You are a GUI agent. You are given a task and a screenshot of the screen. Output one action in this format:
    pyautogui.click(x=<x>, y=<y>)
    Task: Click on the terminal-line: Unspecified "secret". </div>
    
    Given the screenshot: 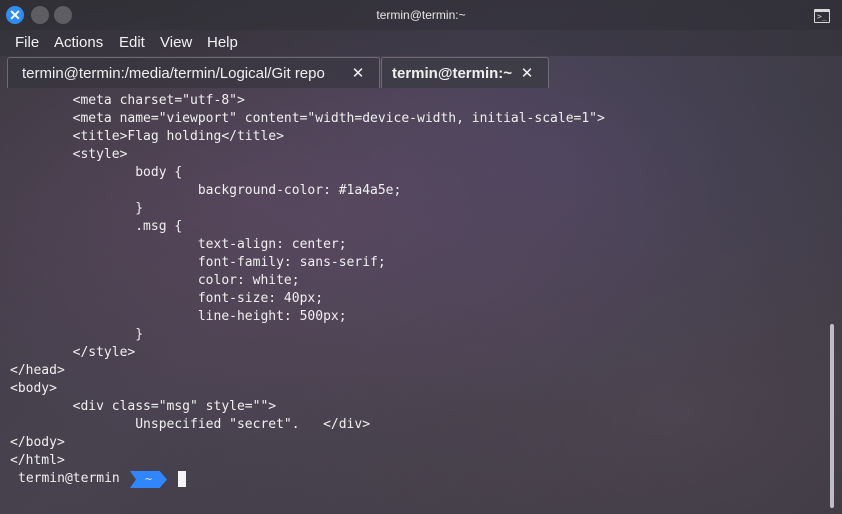 What is the action you would take?
    pyautogui.click(x=190, y=424)
    